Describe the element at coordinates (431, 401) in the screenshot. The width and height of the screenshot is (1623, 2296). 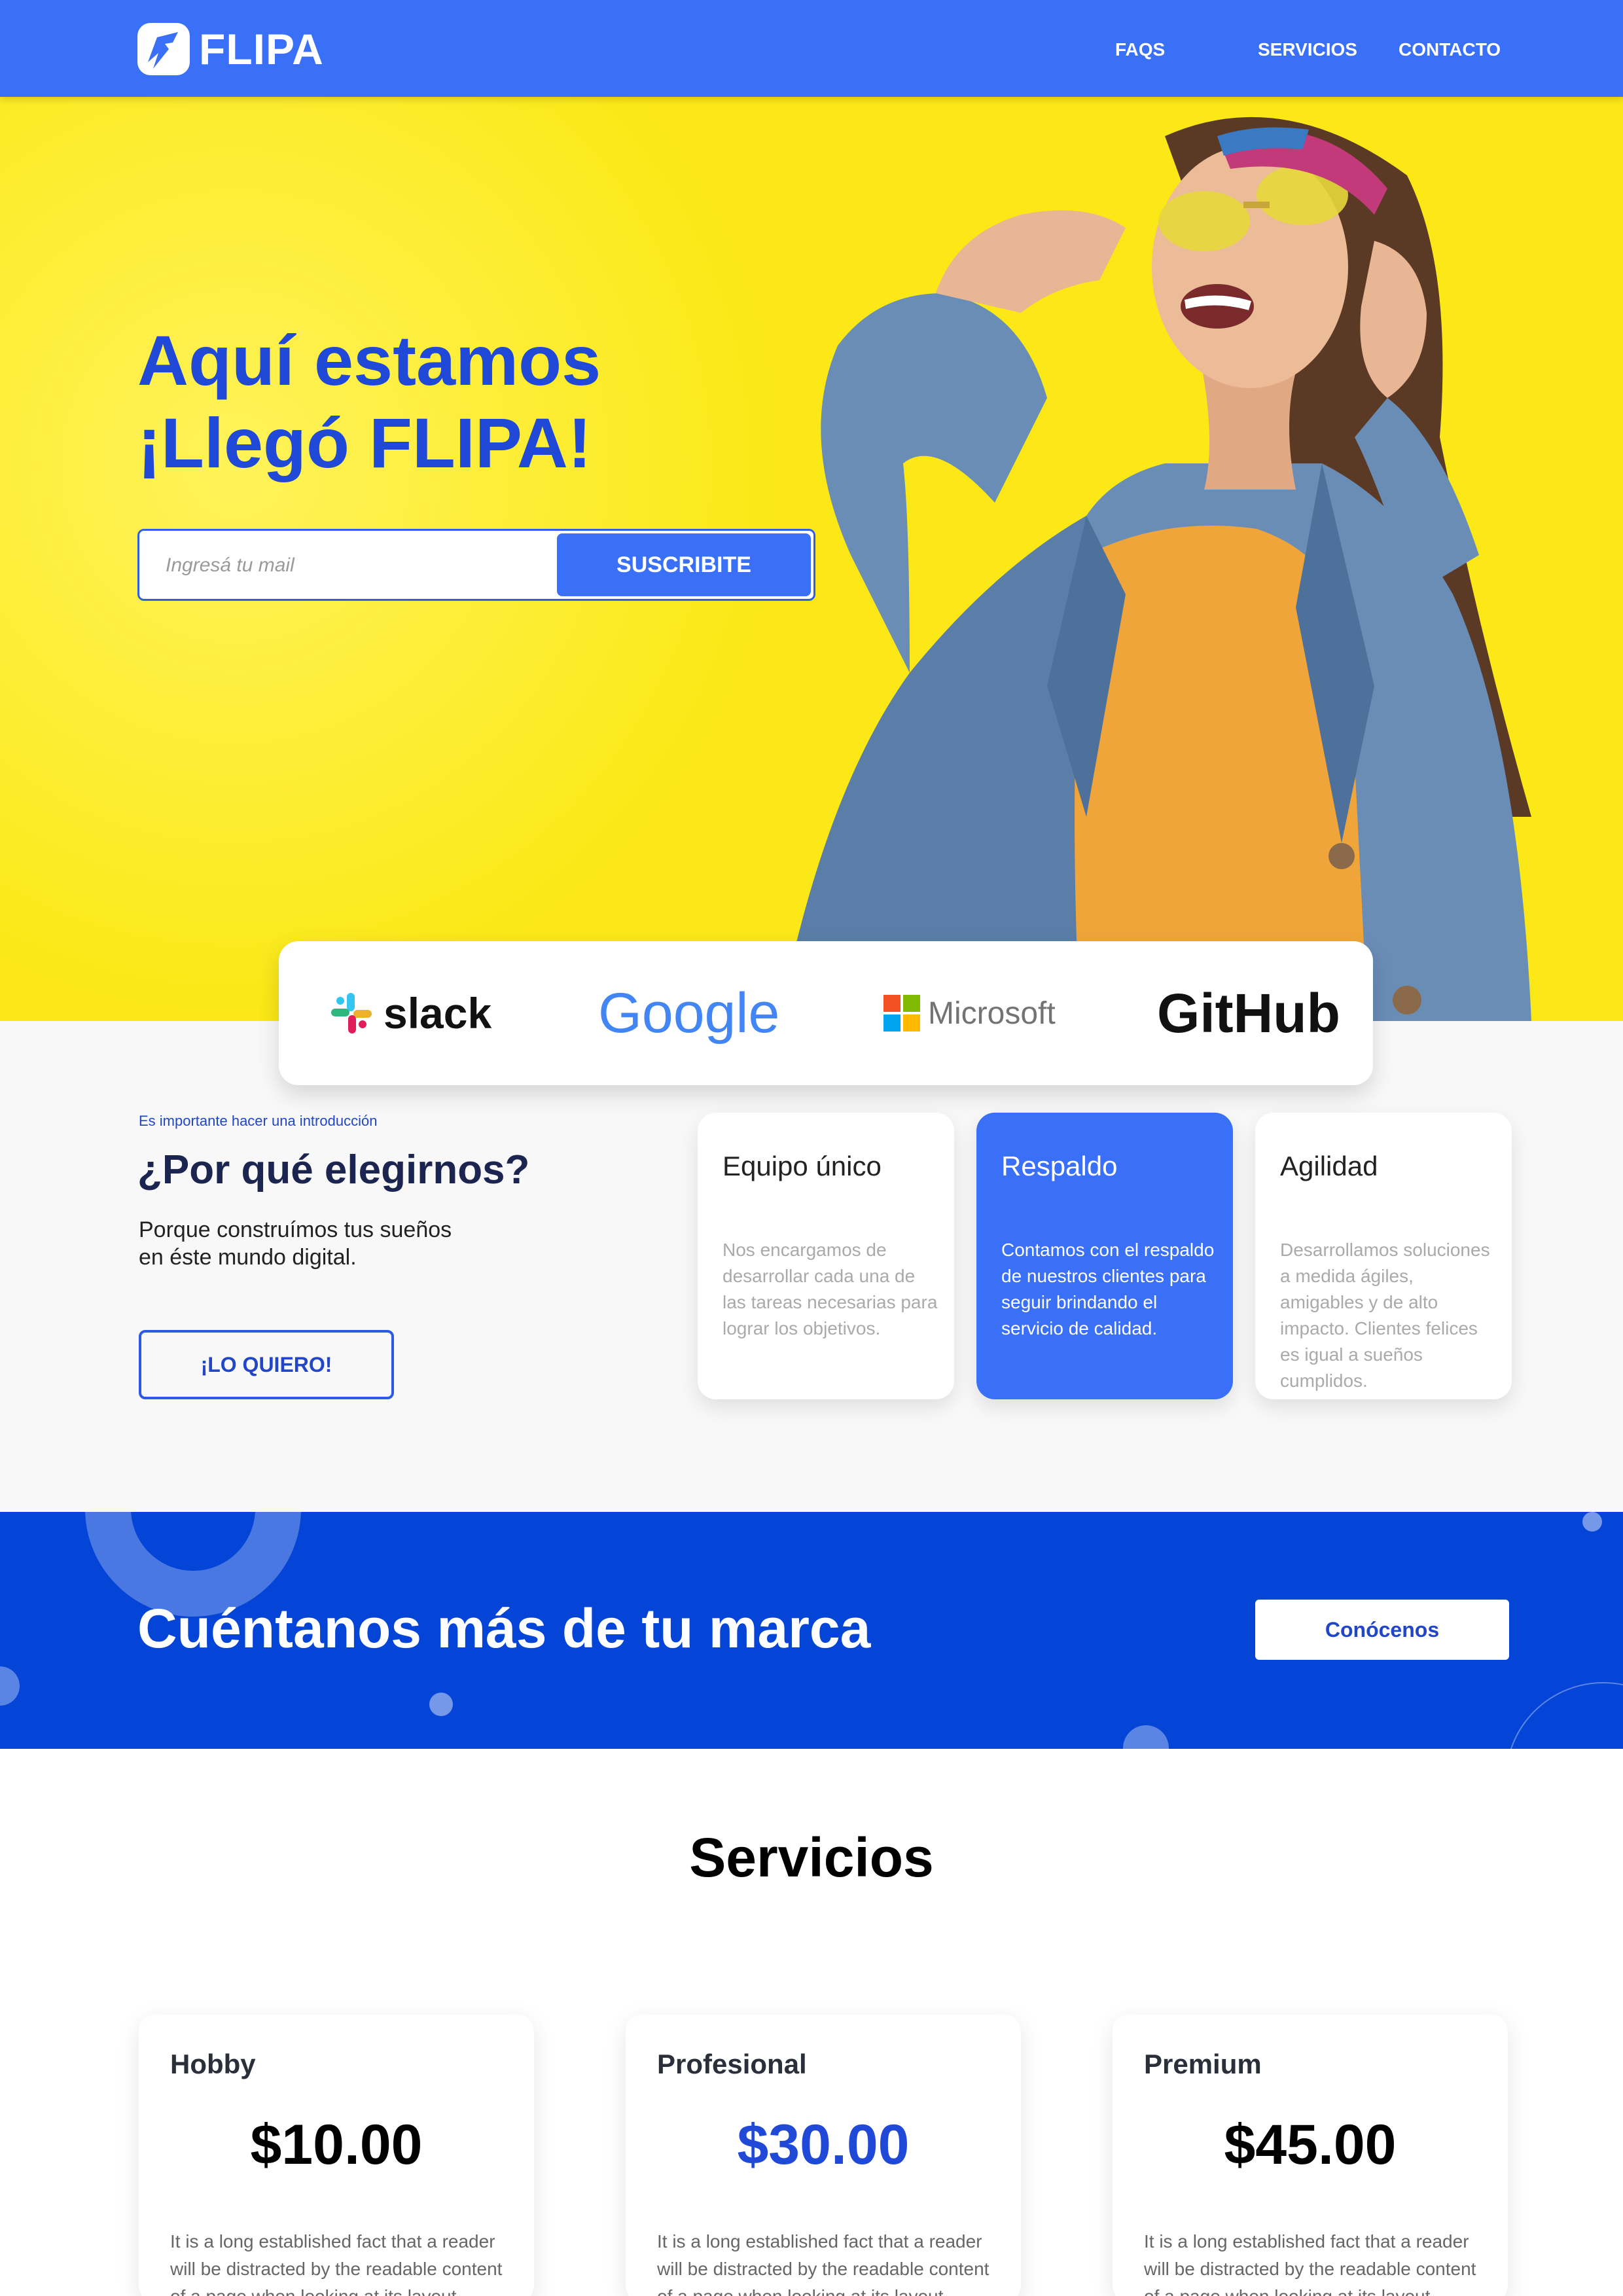
I see `hero-headline: Aquí estamos ¡Llegó FLIPA!` at that location.